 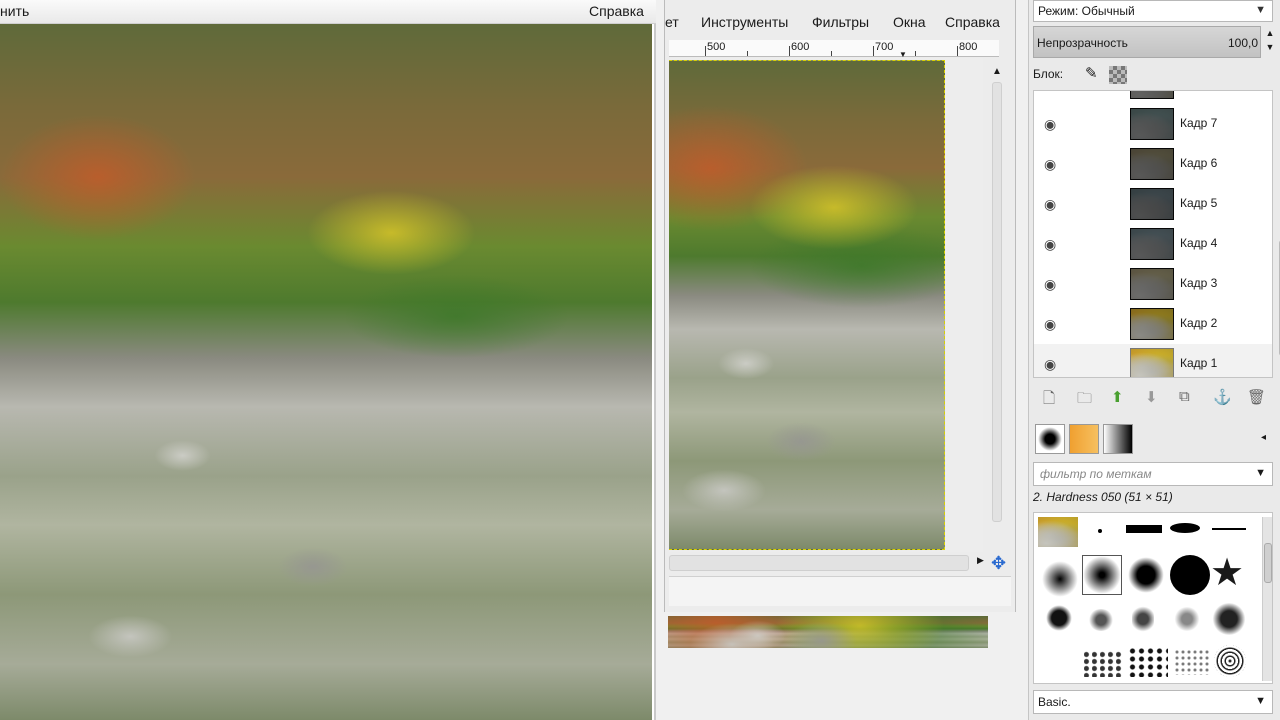 What do you see at coordinates (1054, 702) in the screenshot?
I see `preset-label: Basic.` at bounding box center [1054, 702].